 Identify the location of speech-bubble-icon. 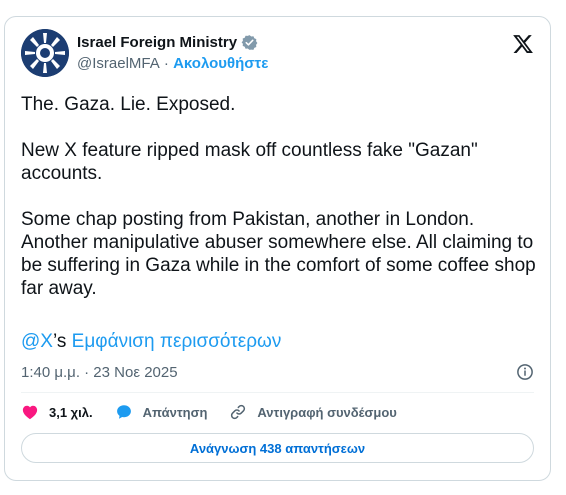
(123, 412).